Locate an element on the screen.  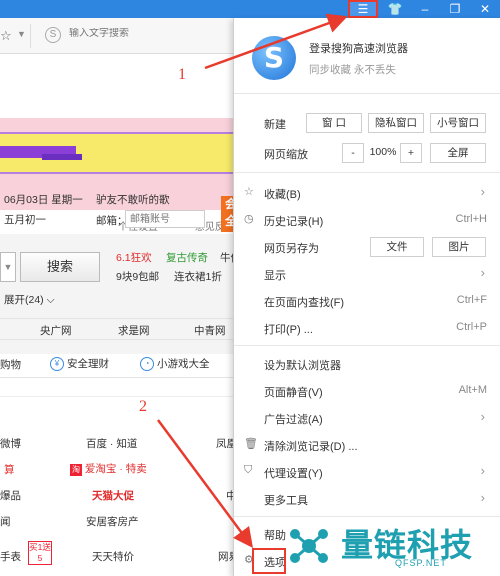
close-icon: ✕ is located at coordinates (485, 9).